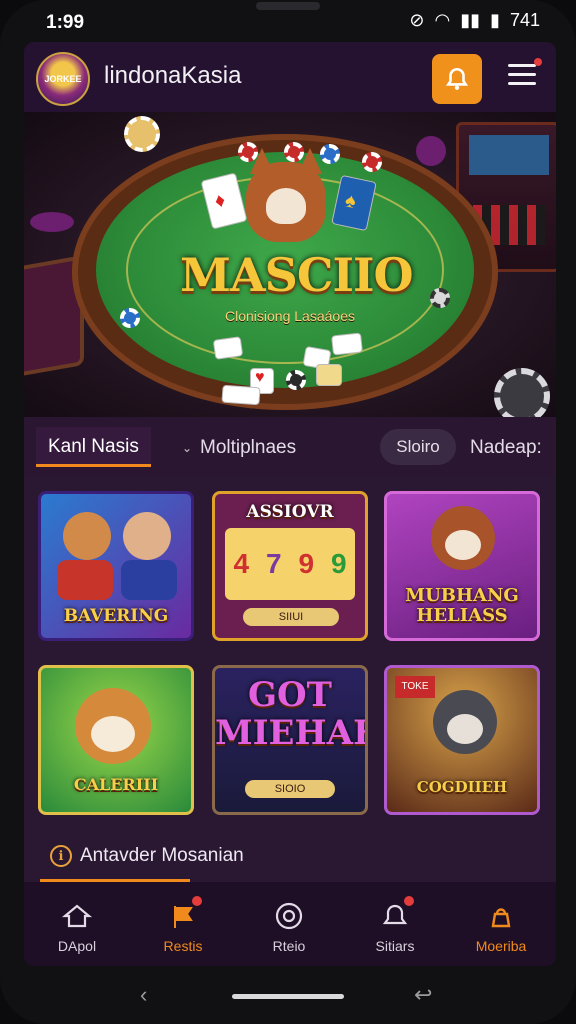 The height and width of the screenshot is (1024, 576). Describe the element at coordinates (241, 563) in the screenshot. I see `reel-symbol: 4` at that location.